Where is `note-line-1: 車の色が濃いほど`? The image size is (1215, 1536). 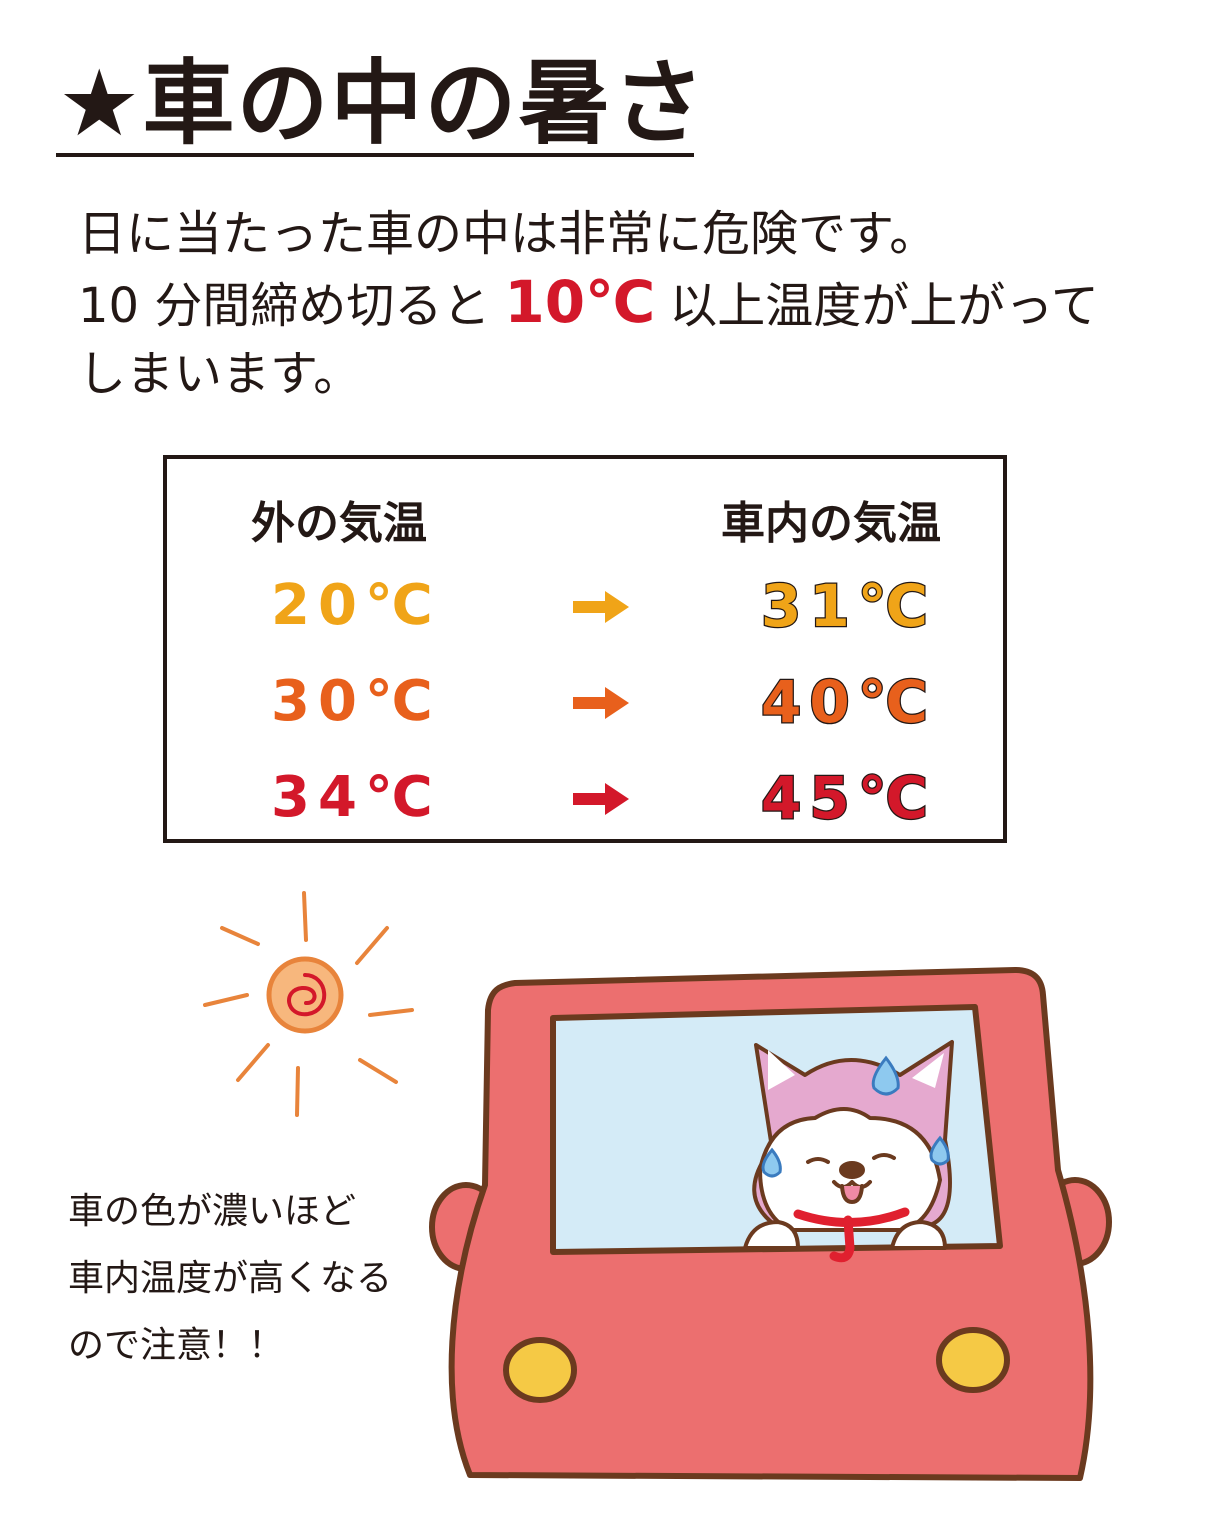 note-line-1: 車の色が濃いほど is located at coordinates (212, 1211).